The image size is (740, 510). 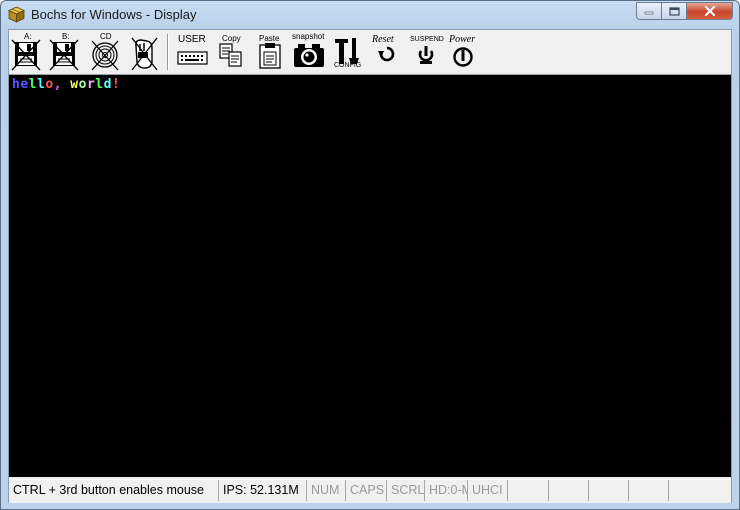 I want to click on status-caps-indicator: CAPS, so click(x=366, y=490).